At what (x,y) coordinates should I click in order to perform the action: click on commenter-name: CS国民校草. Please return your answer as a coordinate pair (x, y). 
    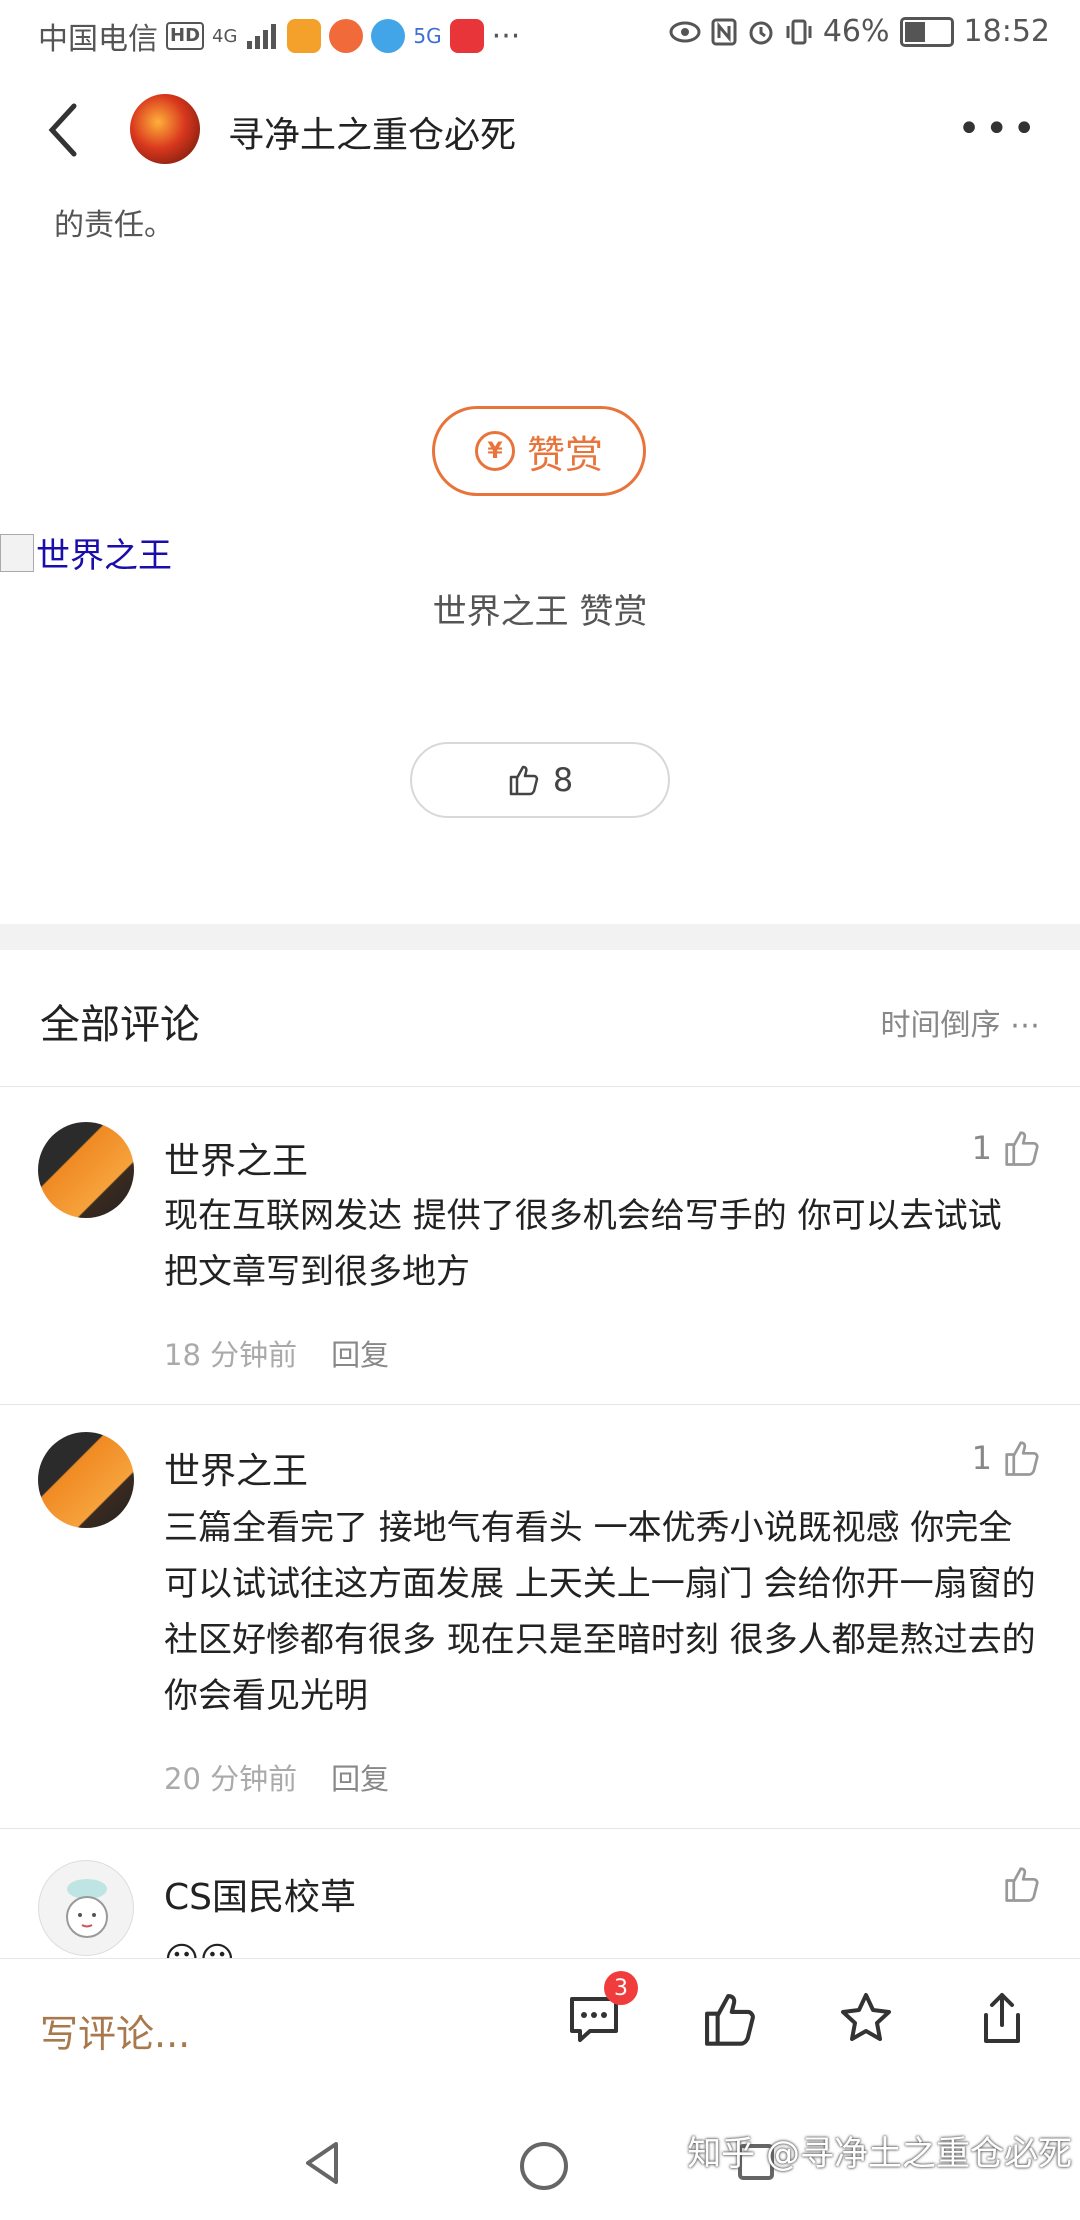
    Looking at the image, I should click on (260, 1894).